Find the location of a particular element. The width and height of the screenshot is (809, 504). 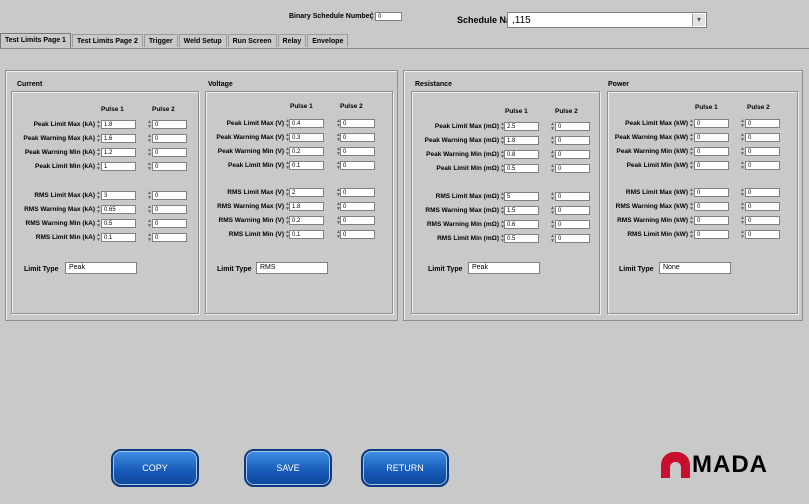

resistance-pulse2-header: Pulse 2 is located at coordinates (566, 111).